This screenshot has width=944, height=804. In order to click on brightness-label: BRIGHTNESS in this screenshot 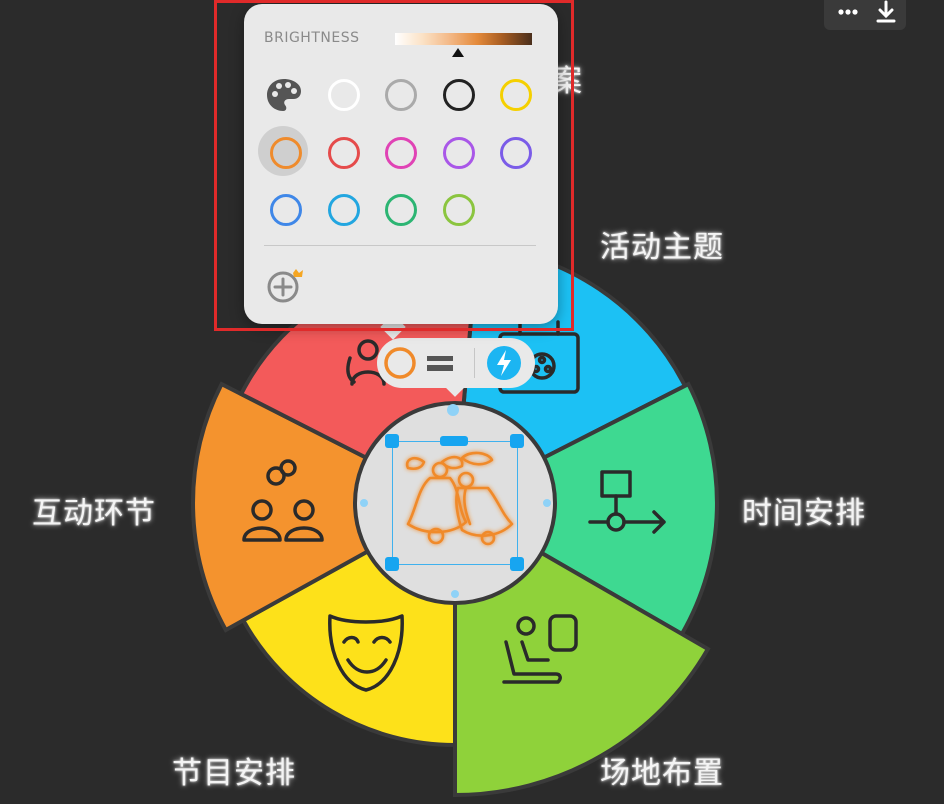, I will do `click(312, 38)`.